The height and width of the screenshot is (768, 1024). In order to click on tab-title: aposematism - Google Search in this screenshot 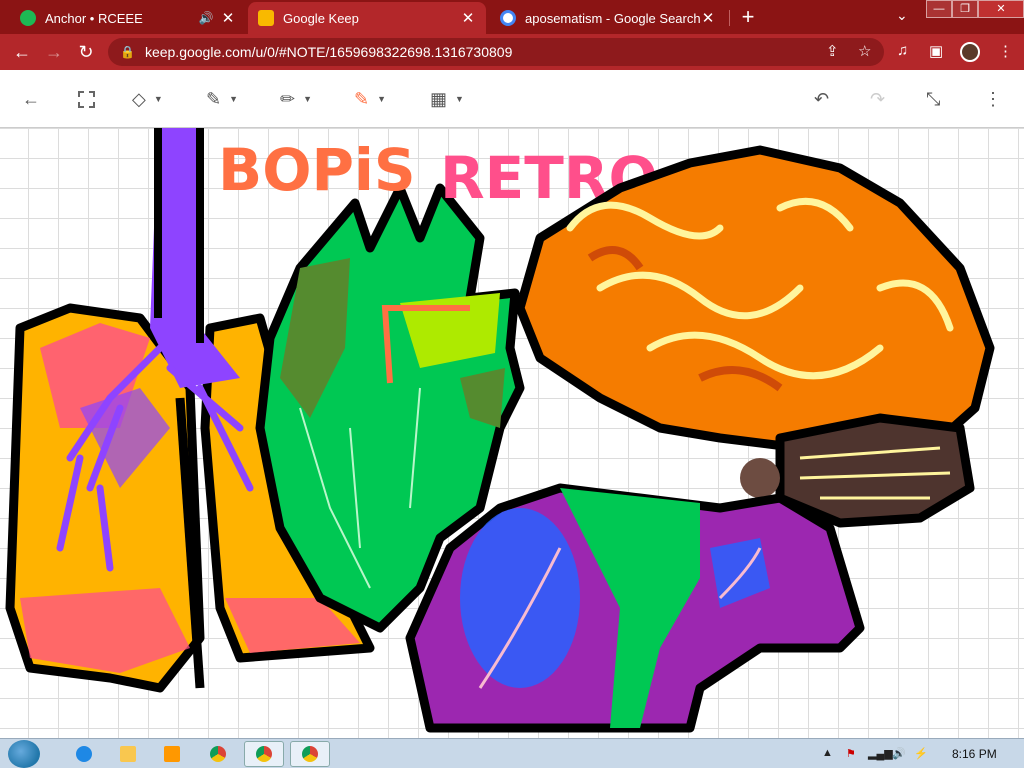, I will do `click(612, 18)`.